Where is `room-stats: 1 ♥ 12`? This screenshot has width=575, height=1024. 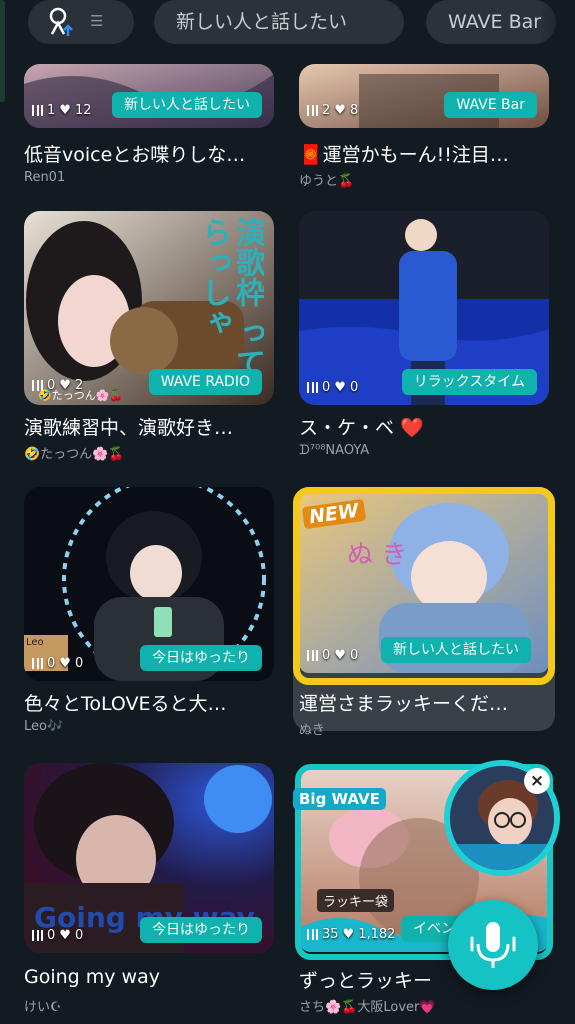
room-stats: 1 ♥ 12 is located at coordinates (61, 110).